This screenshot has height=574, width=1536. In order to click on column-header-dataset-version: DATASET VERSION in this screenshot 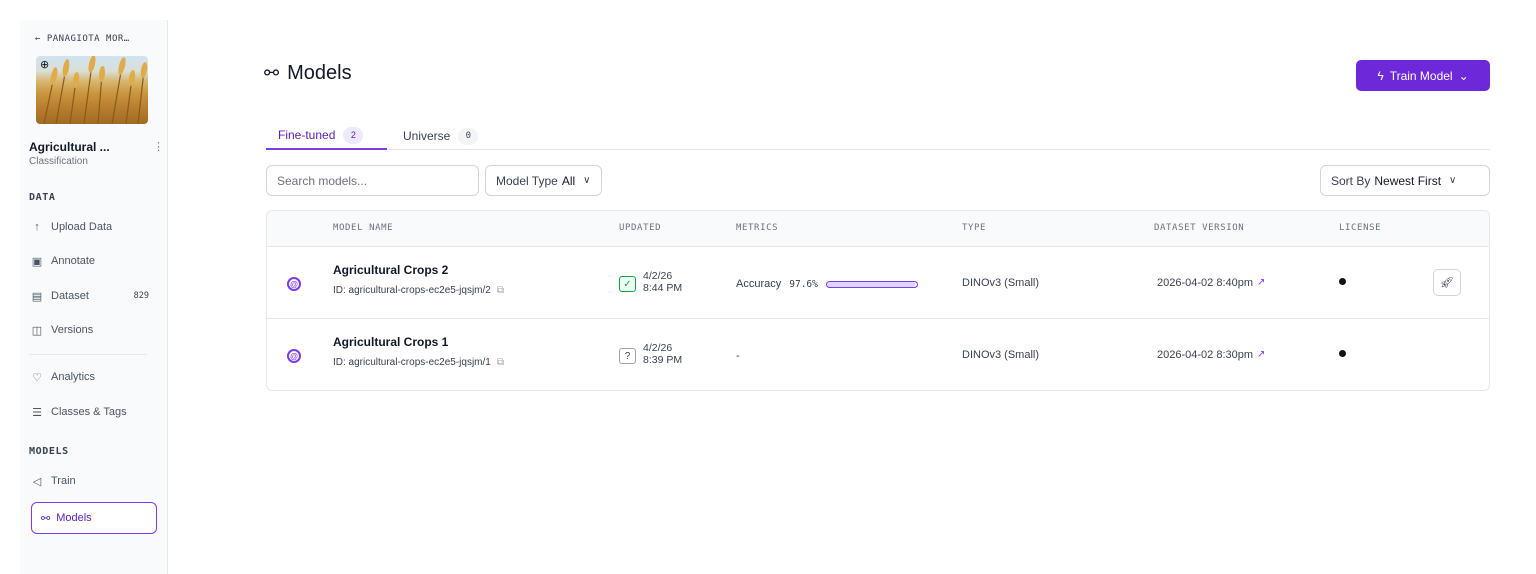, I will do `click(1199, 228)`.